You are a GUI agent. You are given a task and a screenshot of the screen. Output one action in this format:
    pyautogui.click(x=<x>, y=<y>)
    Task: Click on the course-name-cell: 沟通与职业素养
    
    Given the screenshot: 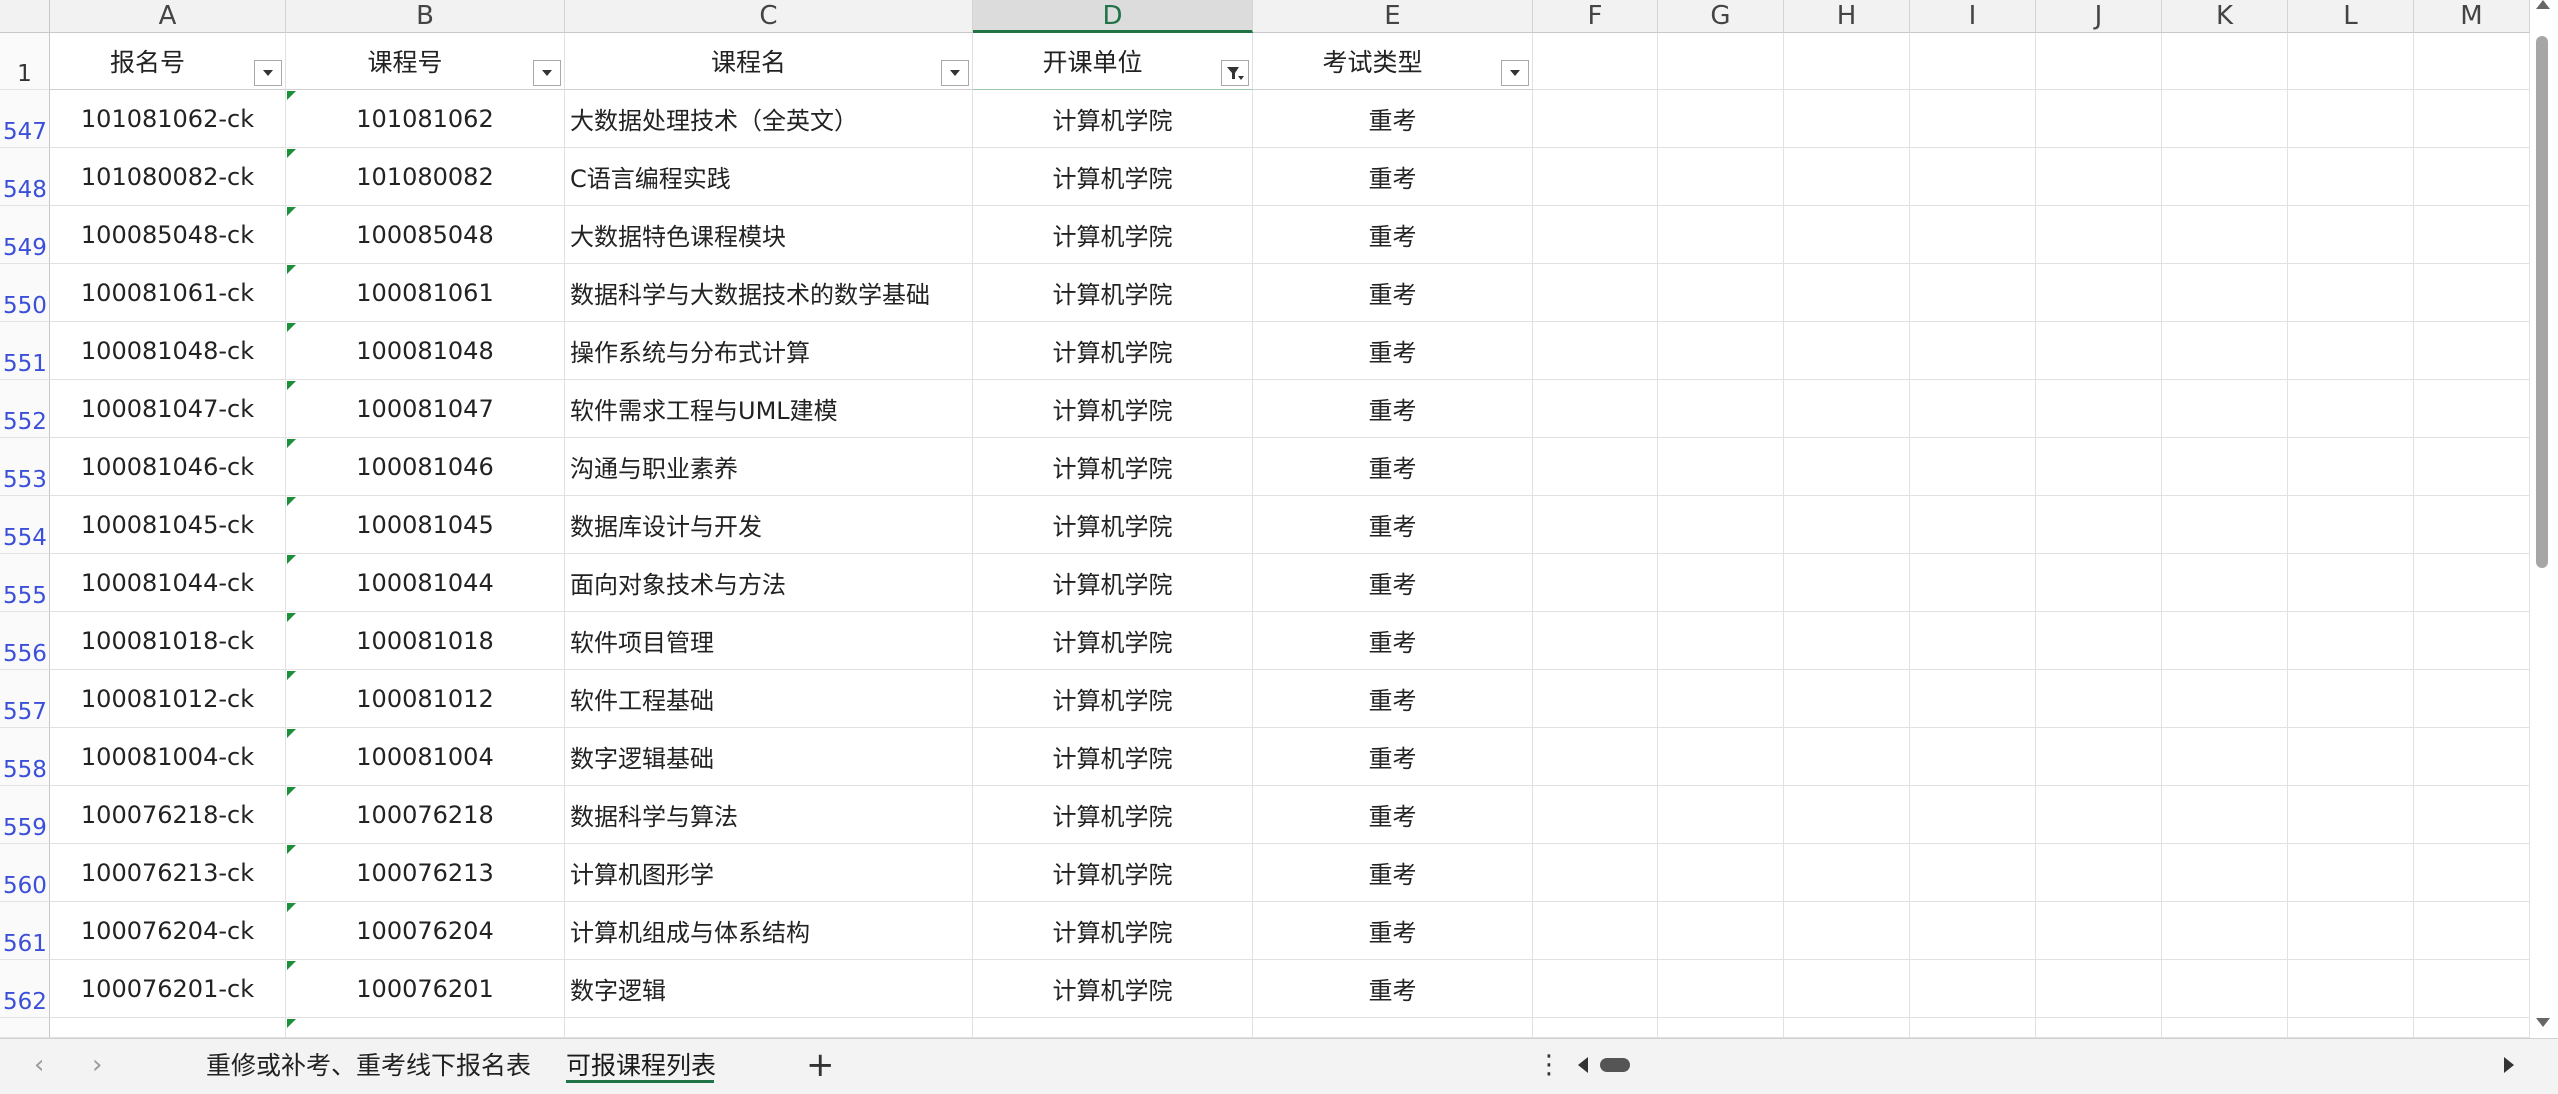 What is the action you would take?
    pyautogui.click(x=769, y=467)
    